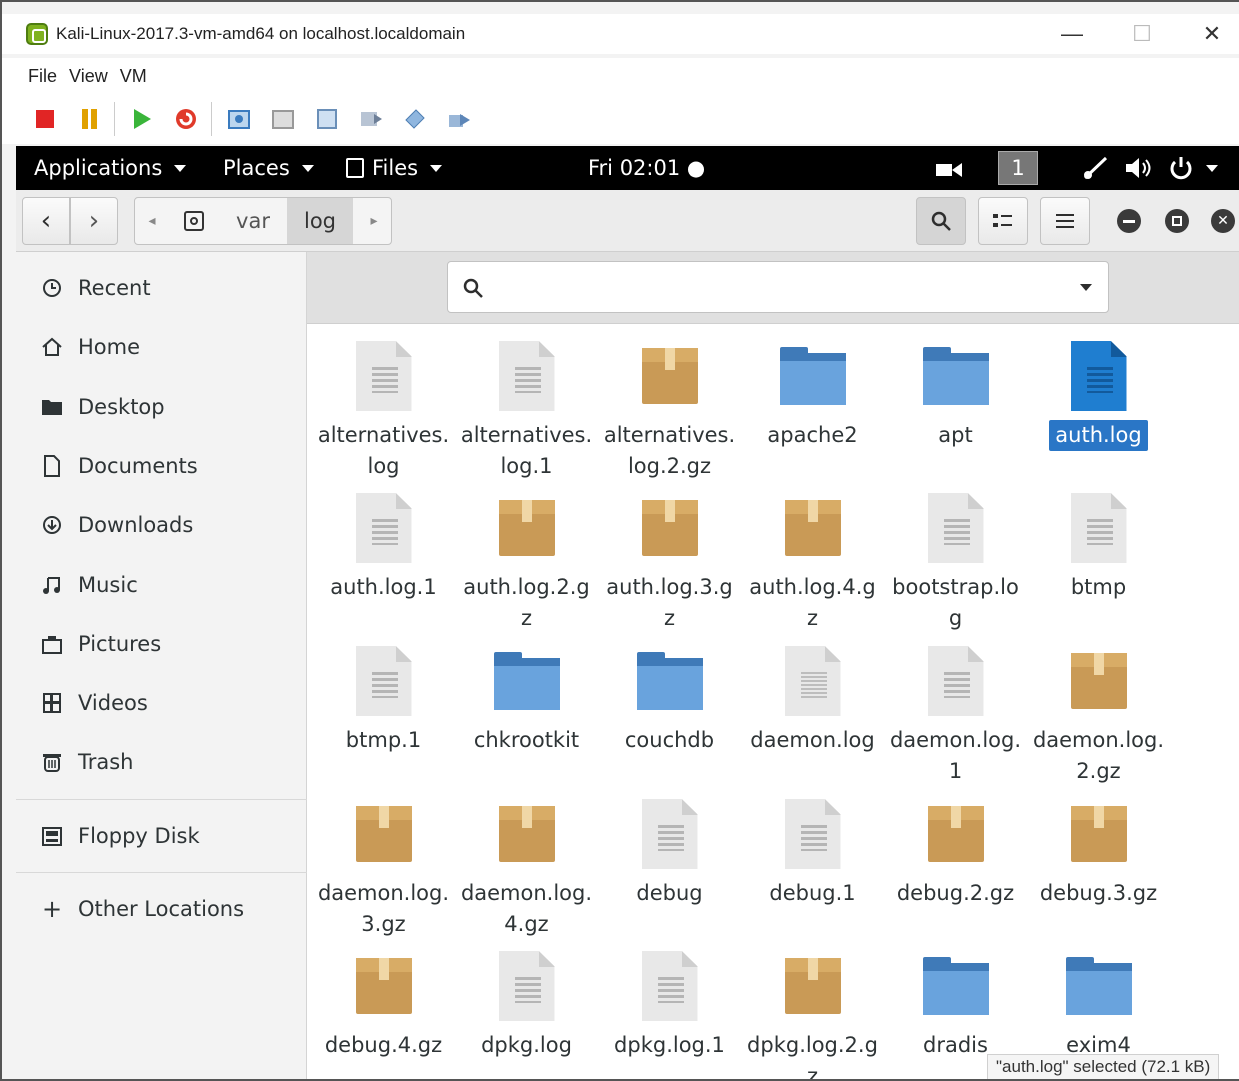 This screenshot has width=1239, height=1081. Describe the element at coordinates (1139, 168) in the screenshot. I see `volume-icon` at that location.